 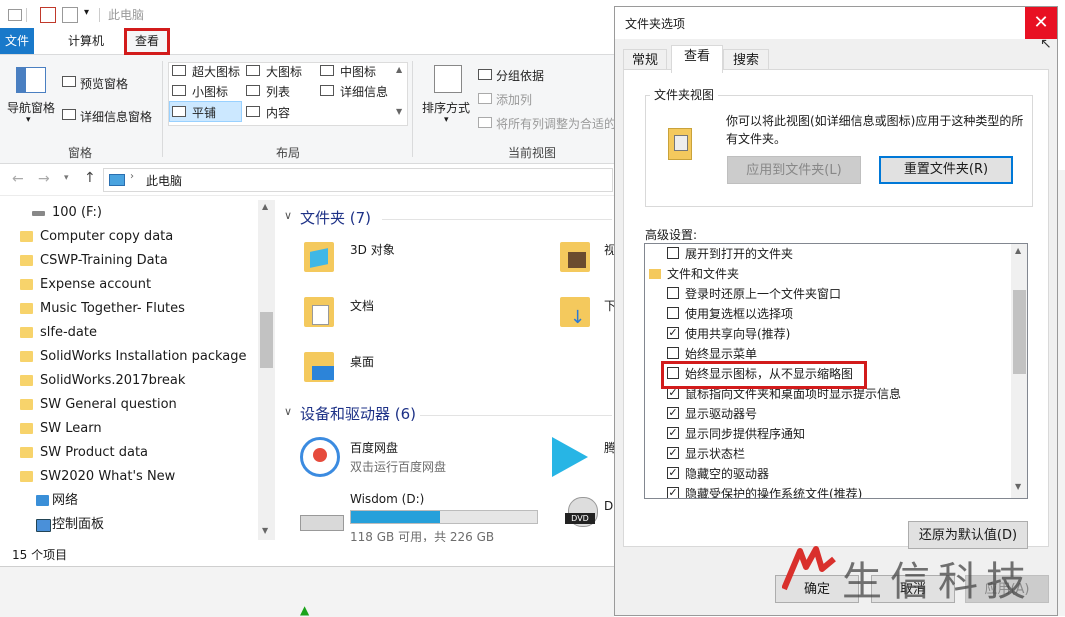 What do you see at coordinates (86, 41) in the screenshot?
I see `tab-computer: 计算机` at bounding box center [86, 41].